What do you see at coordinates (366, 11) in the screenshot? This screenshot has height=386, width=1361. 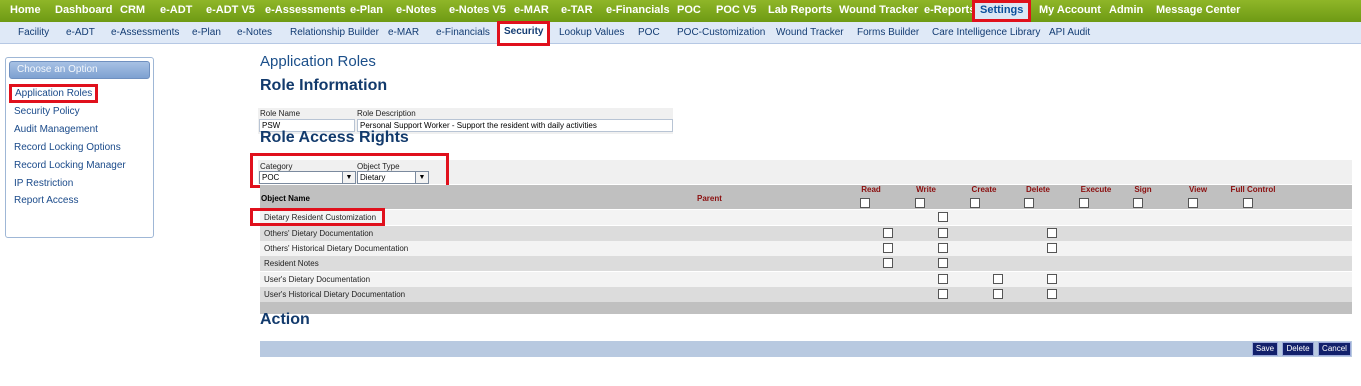 I see `top-nav-e-plan: e-Plan` at bounding box center [366, 11].